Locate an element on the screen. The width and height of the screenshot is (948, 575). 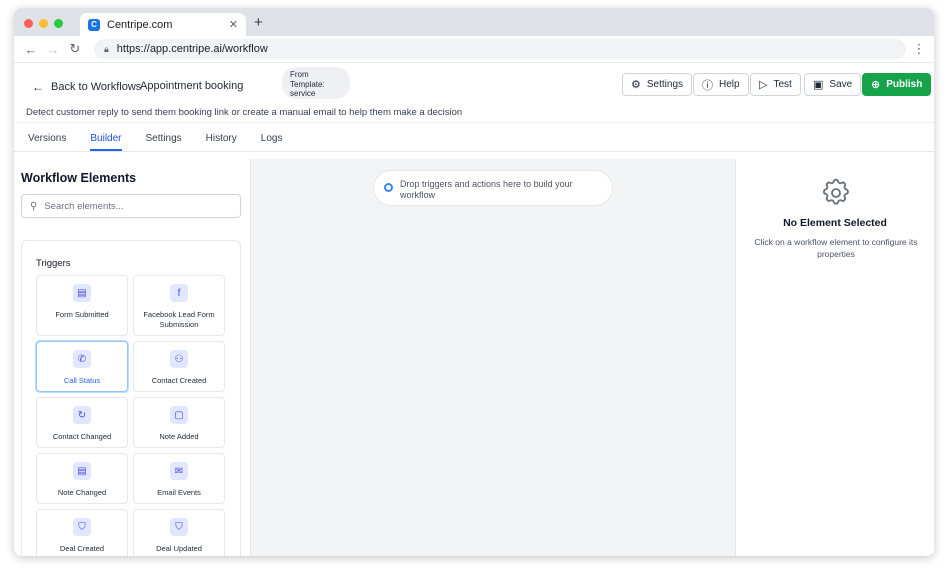
element-label: Facebook Lead Form Submission is located at coordinates (179, 319).